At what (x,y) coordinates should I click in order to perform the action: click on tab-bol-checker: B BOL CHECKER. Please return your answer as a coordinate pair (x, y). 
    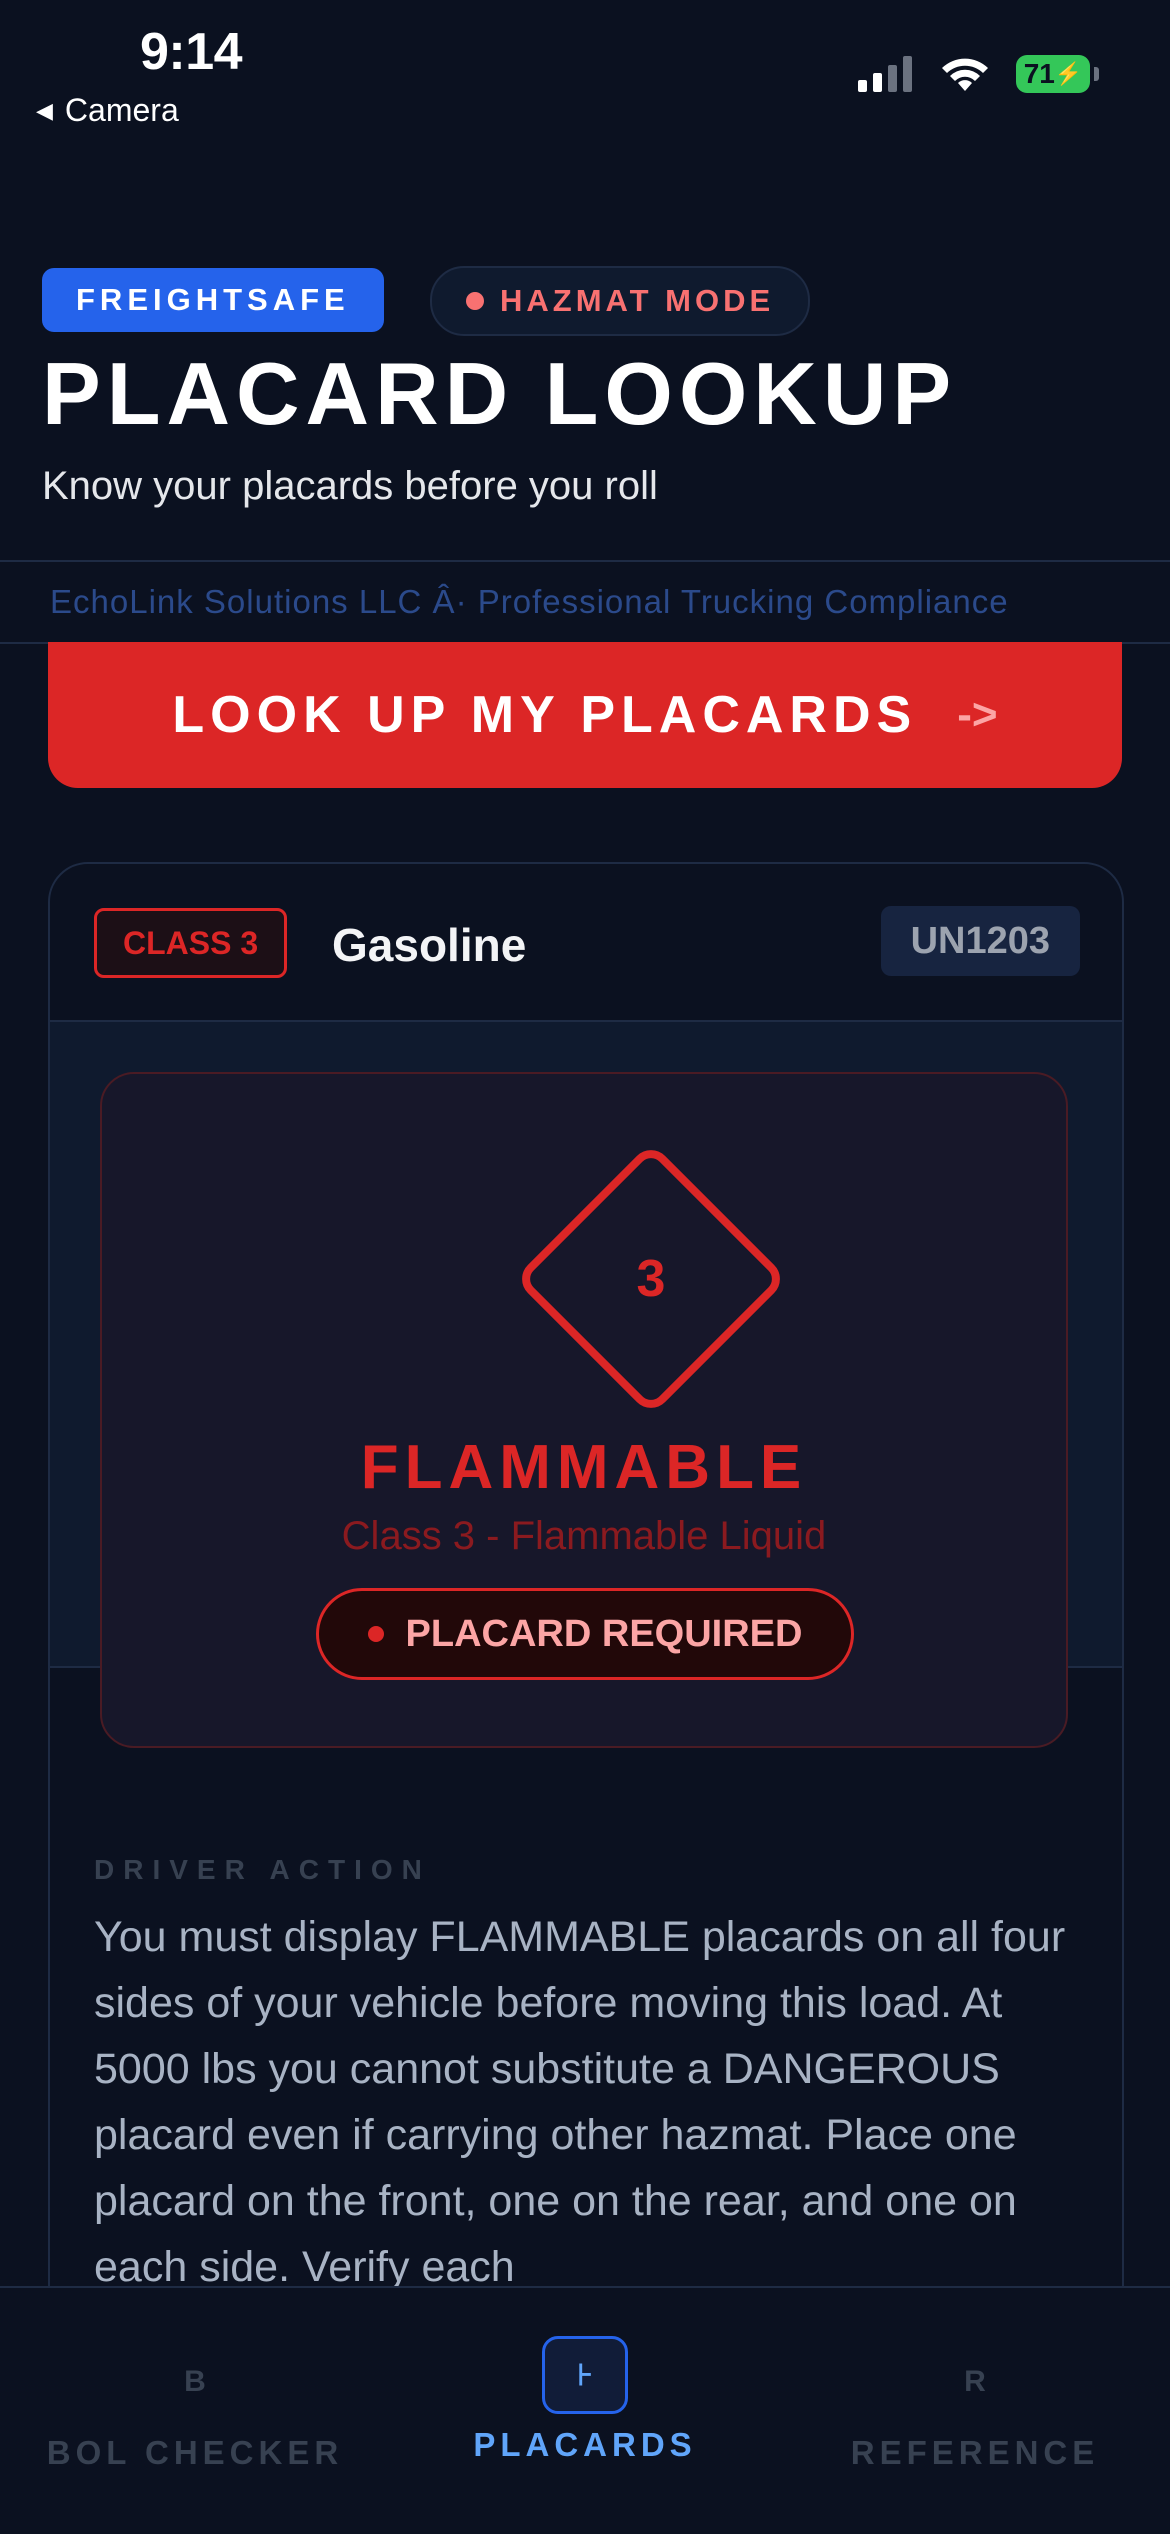
    Looking at the image, I should click on (195, 2388).